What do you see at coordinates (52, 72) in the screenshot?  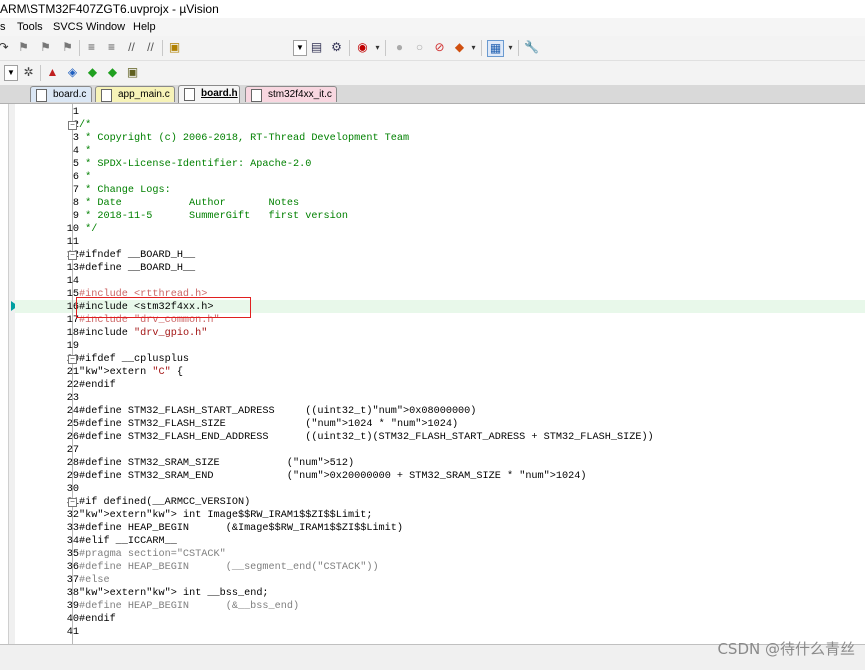 I see `manage-project-icon: ▲` at bounding box center [52, 72].